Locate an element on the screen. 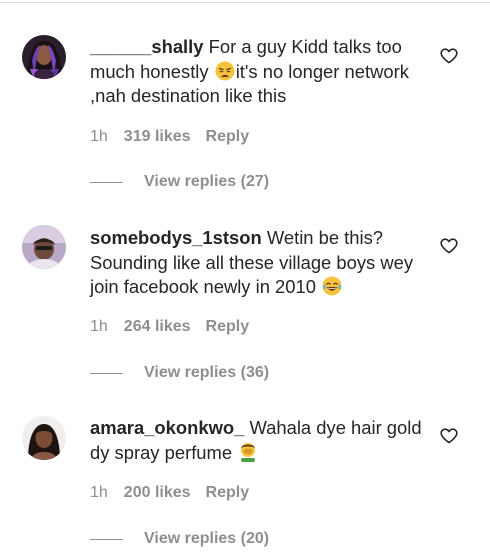 The width and height of the screenshot is (490, 558). view-replies-label: View replies (36) is located at coordinates (207, 372).